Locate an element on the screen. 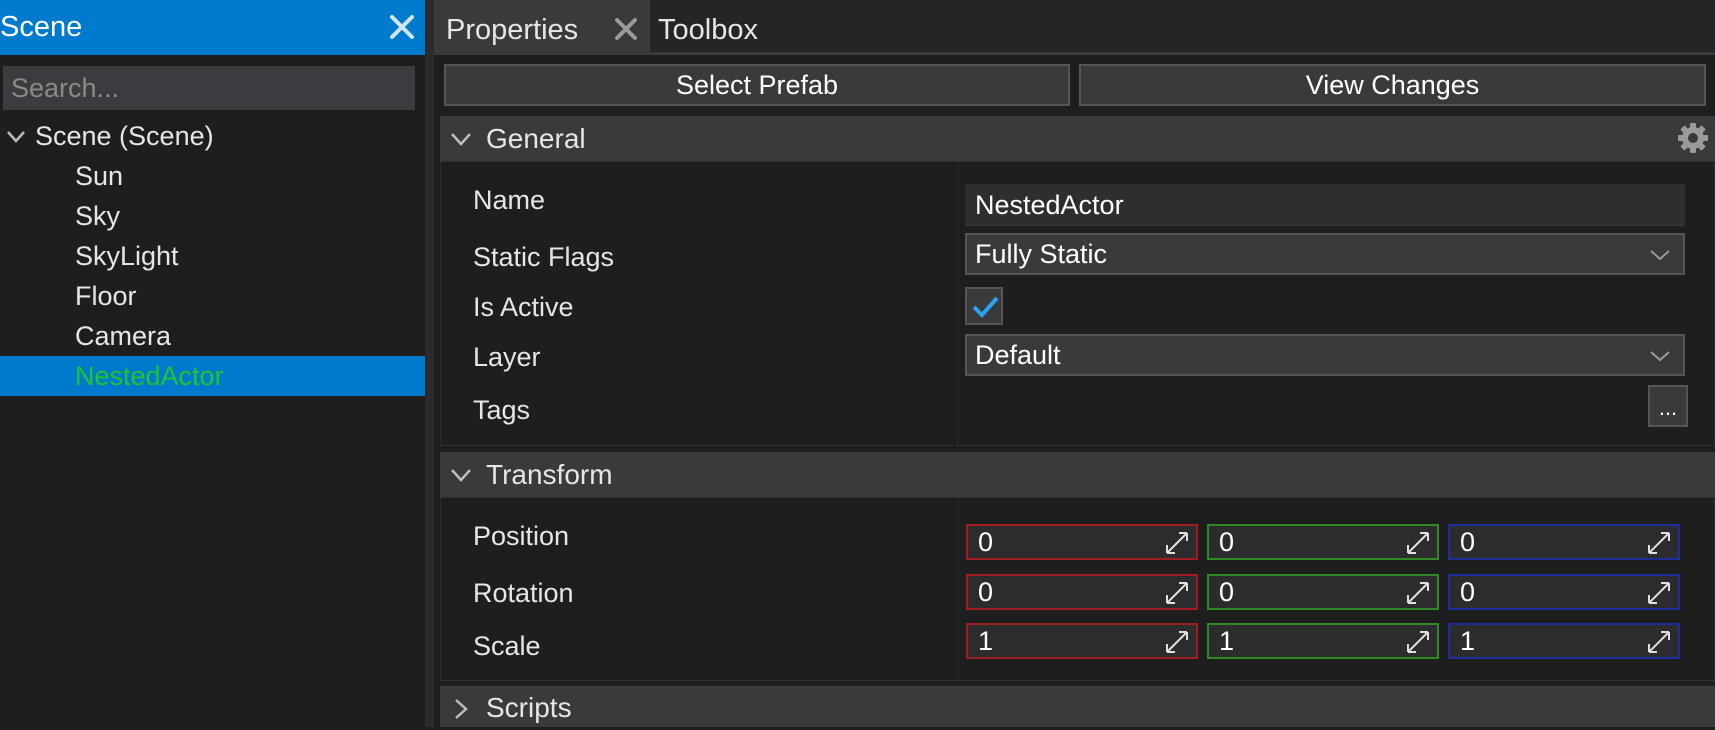 Image resolution: width=1715 pixels, height=730 pixels. transform-section-header: Transform is located at coordinates (1077, 474).